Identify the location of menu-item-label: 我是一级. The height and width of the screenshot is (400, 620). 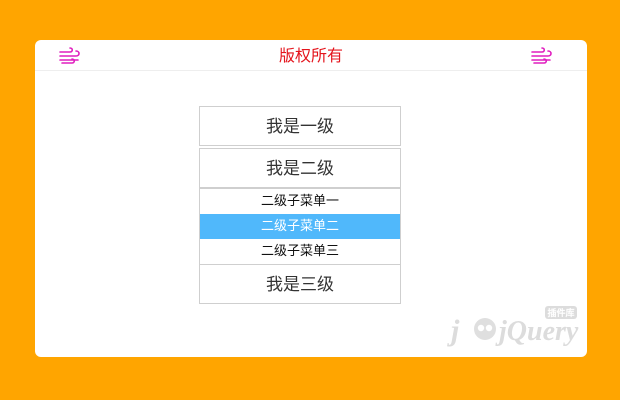
(300, 127).